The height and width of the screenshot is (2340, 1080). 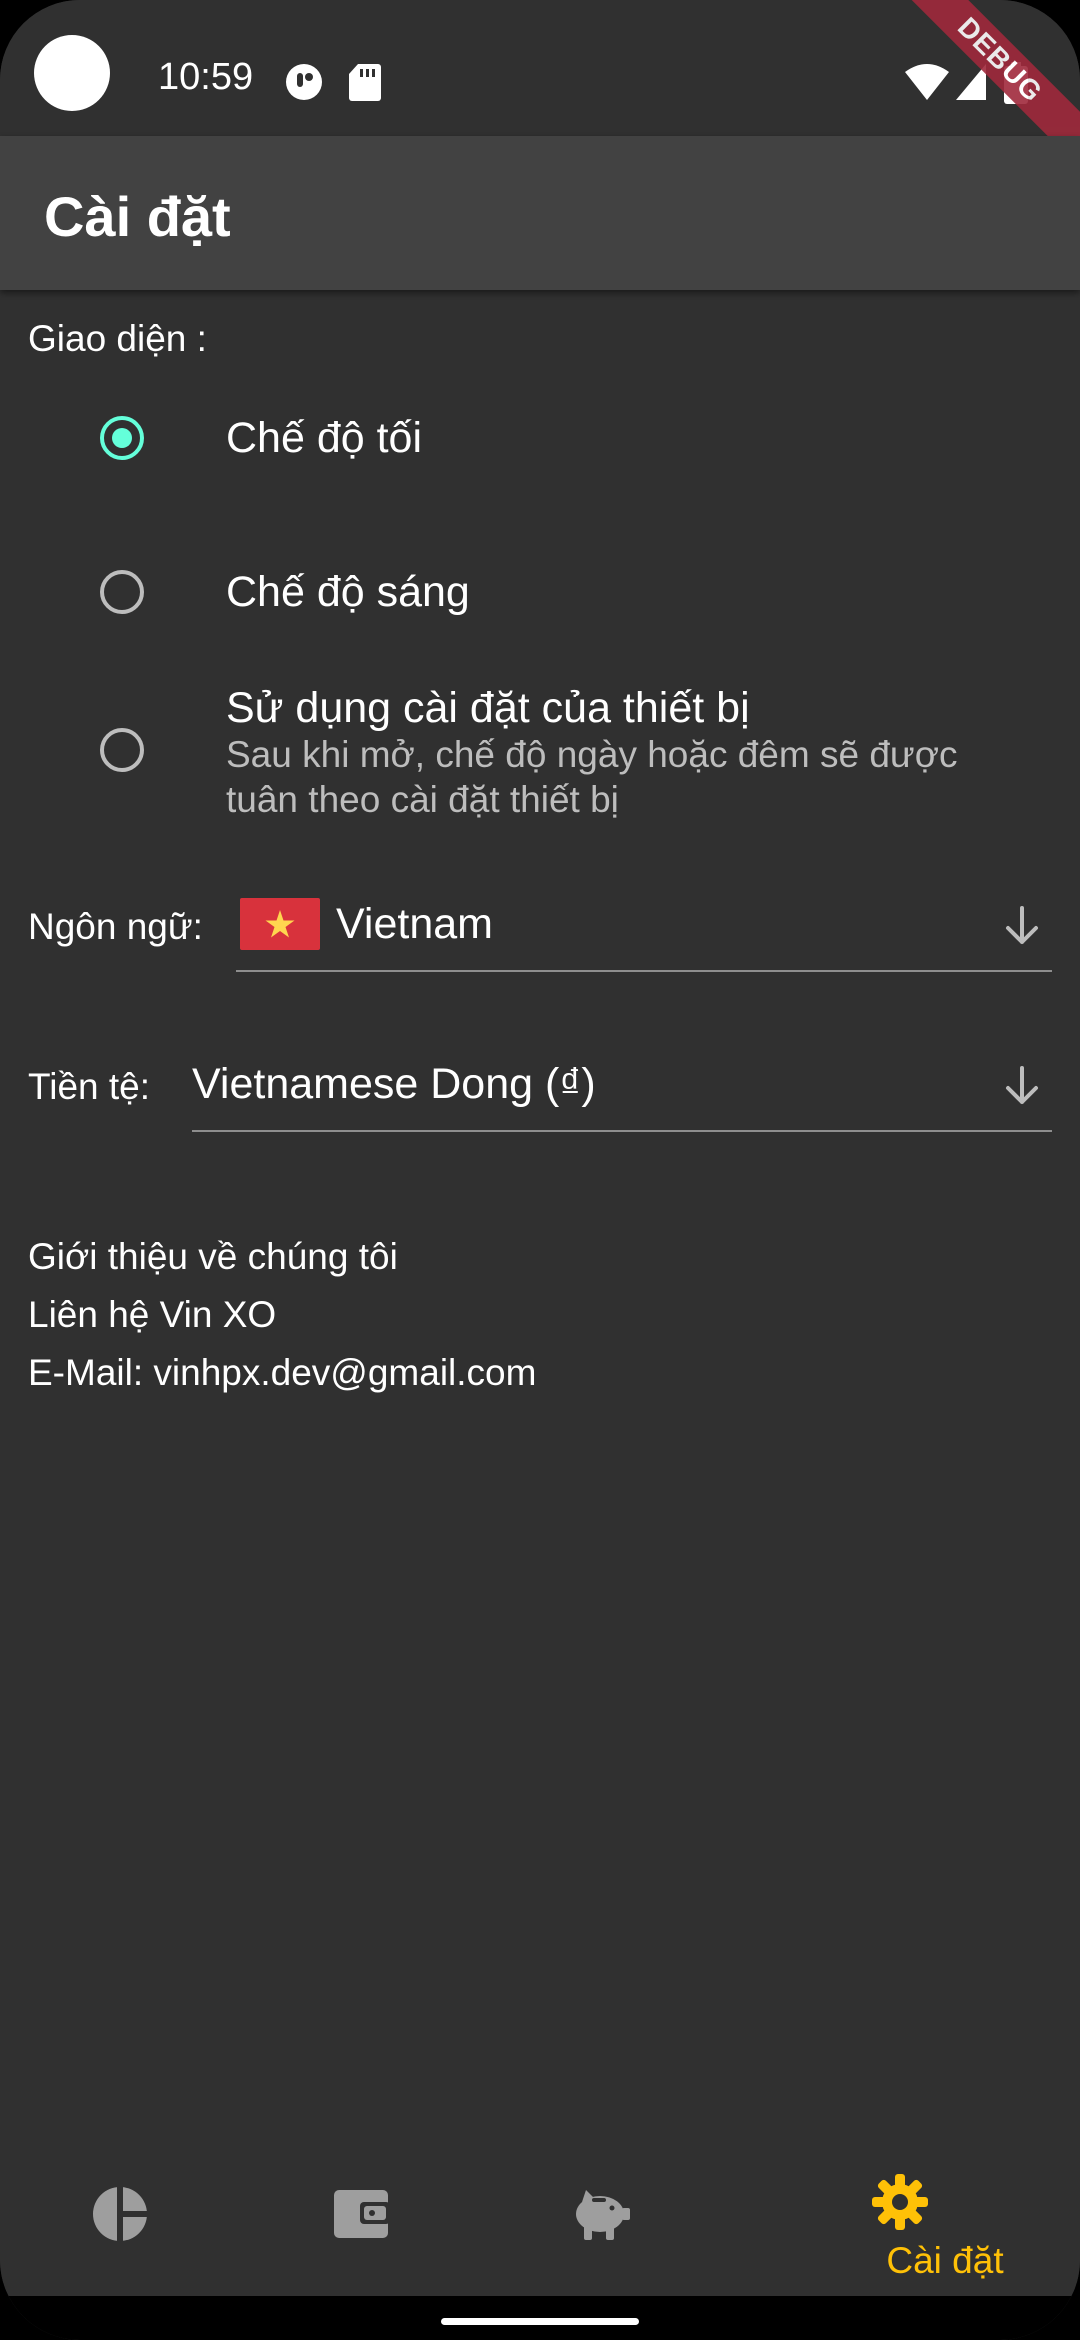 What do you see at coordinates (622, 1085) in the screenshot?
I see `currency-dropdown: Vietnamese Dong (₫)` at bounding box center [622, 1085].